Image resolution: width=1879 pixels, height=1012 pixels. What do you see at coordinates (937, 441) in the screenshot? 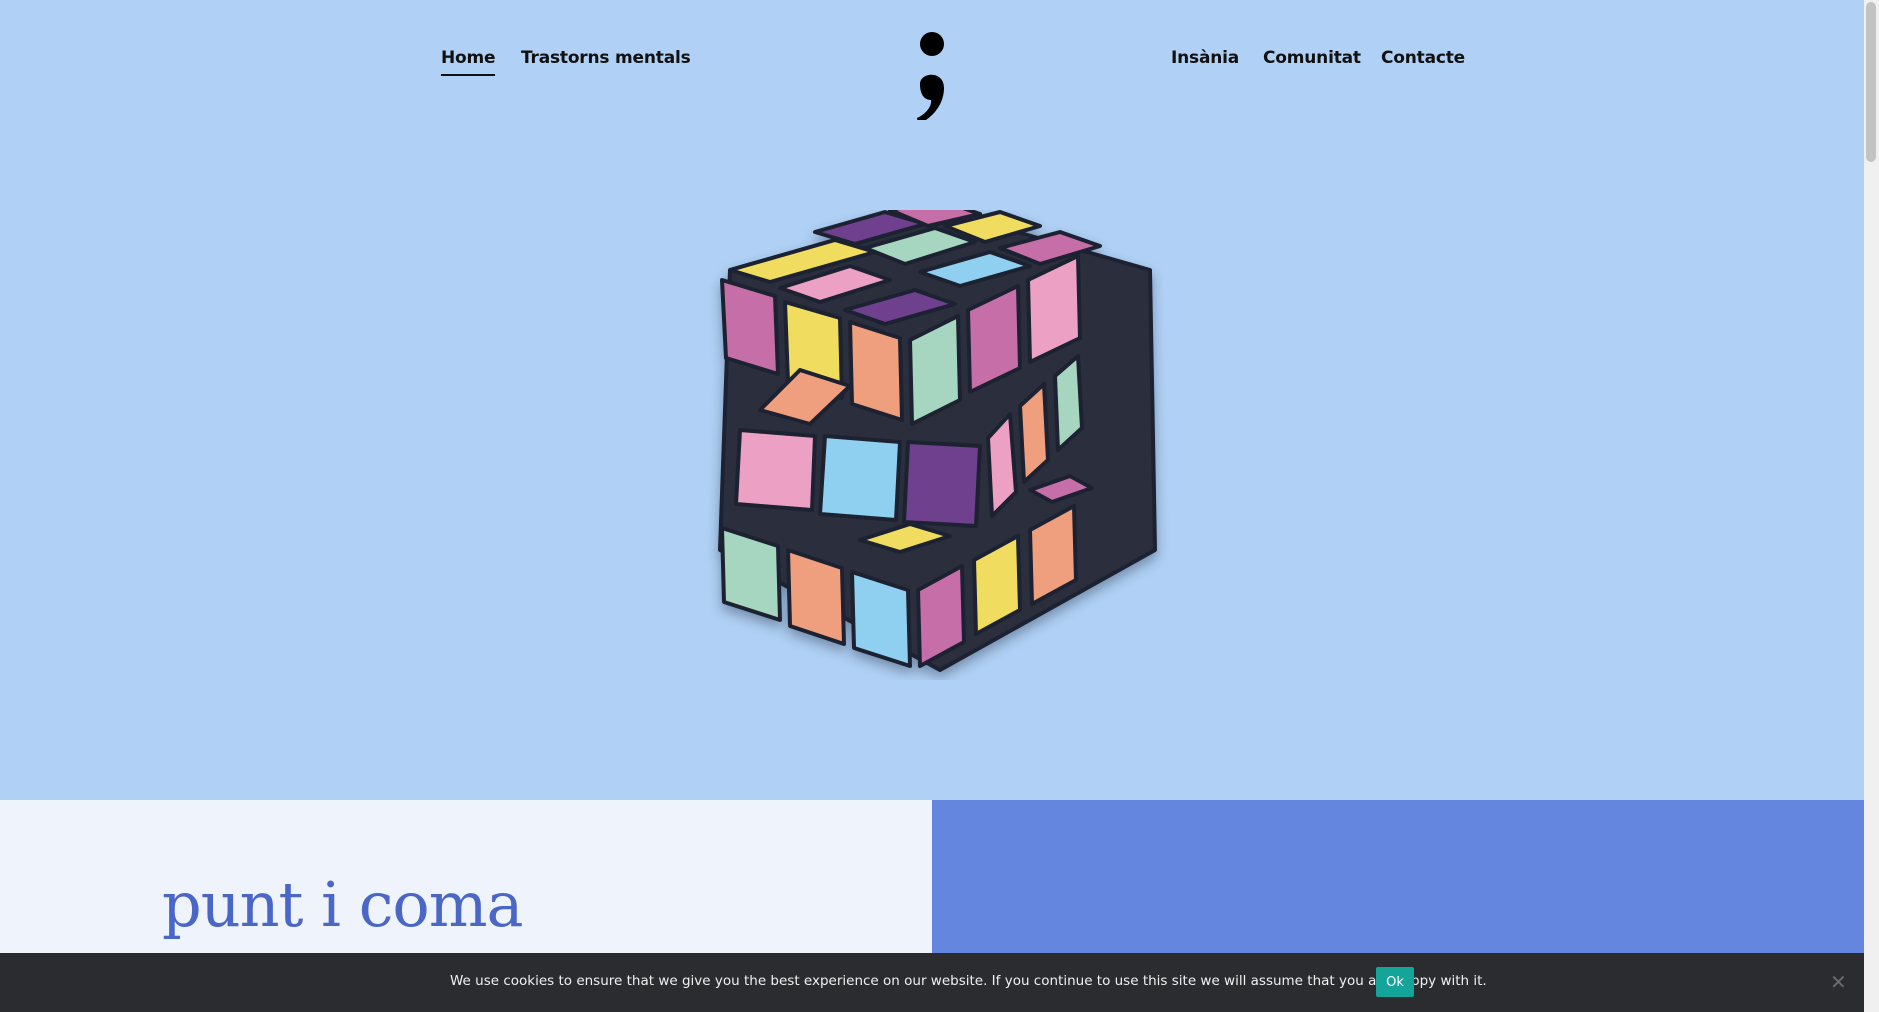
I see `rubiks-cube-illustration` at bounding box center [937, 441].